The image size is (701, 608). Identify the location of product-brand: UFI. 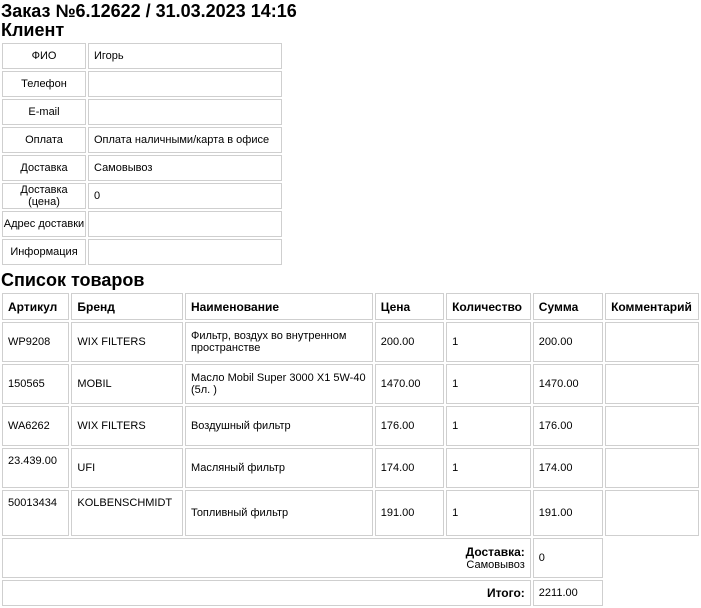
(127, 468).